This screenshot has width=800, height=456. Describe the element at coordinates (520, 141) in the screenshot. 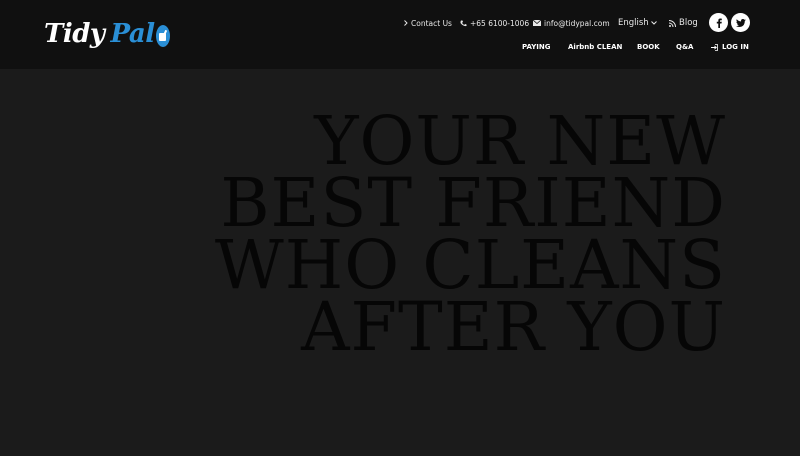

I see `hero-line: YOUR NEW` at that location.